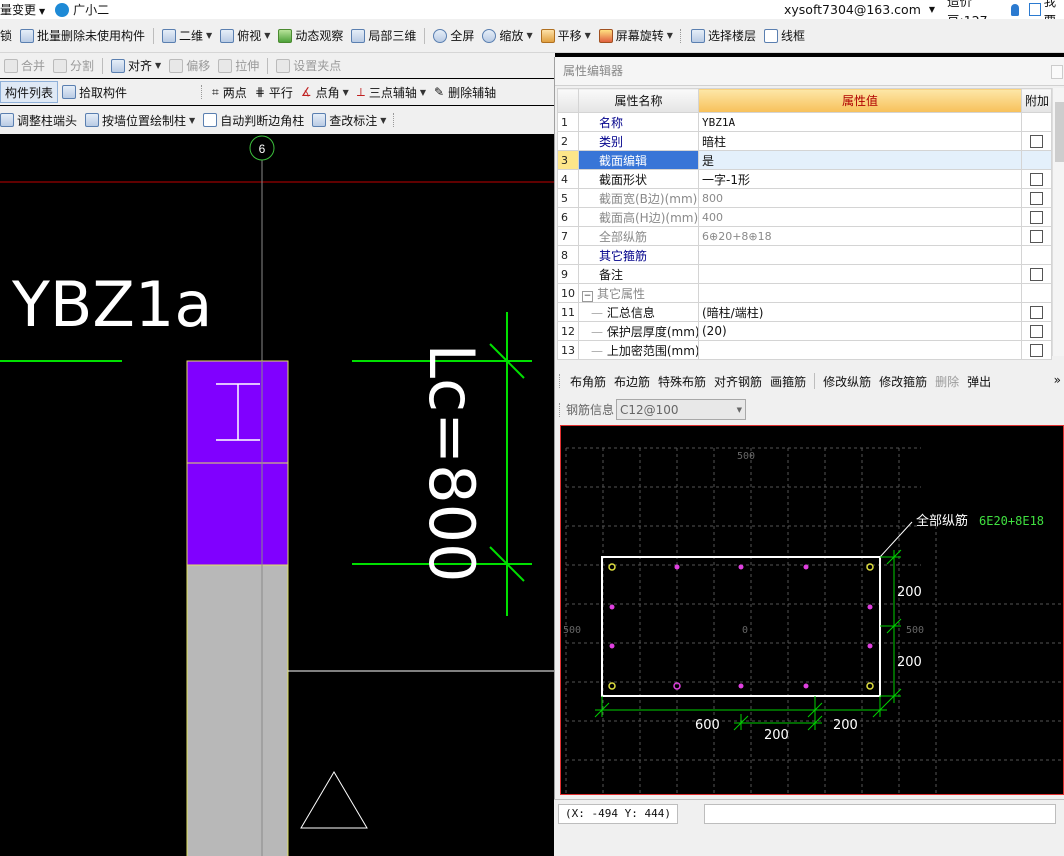  Describe the element at coordinates (465, 92) in the screenshot. I see `delete-axis-button: ✎ 删除辅轴` at that location.